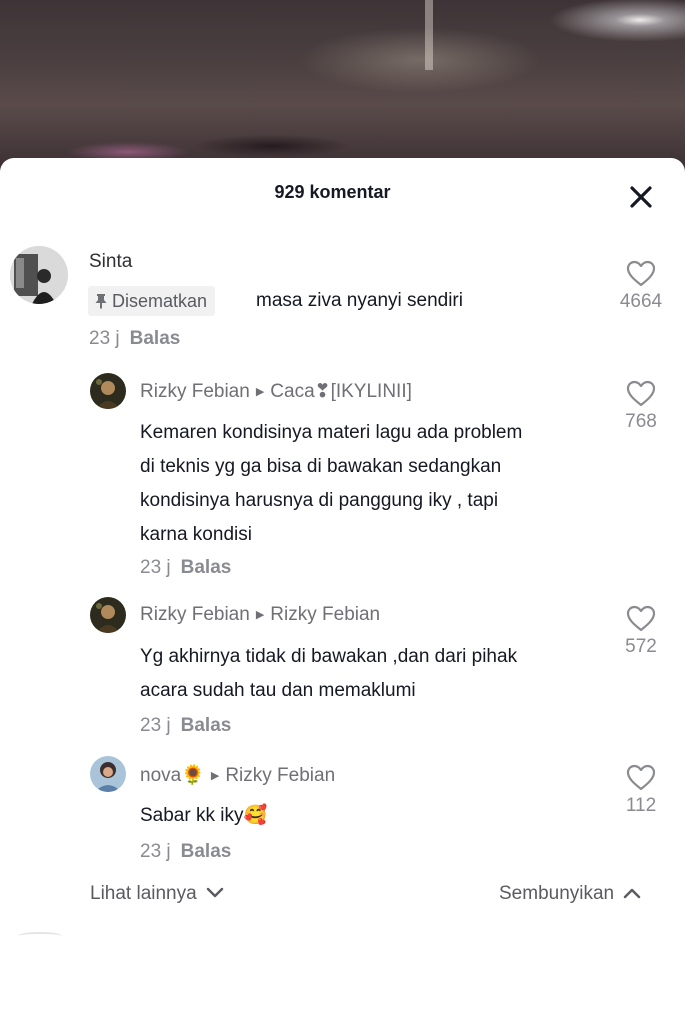 The height and width of the screenshot is (1024, 685). Describe the element at coordinates (641, 301) in the screenshot. I see `like-count: 4664` at that location.